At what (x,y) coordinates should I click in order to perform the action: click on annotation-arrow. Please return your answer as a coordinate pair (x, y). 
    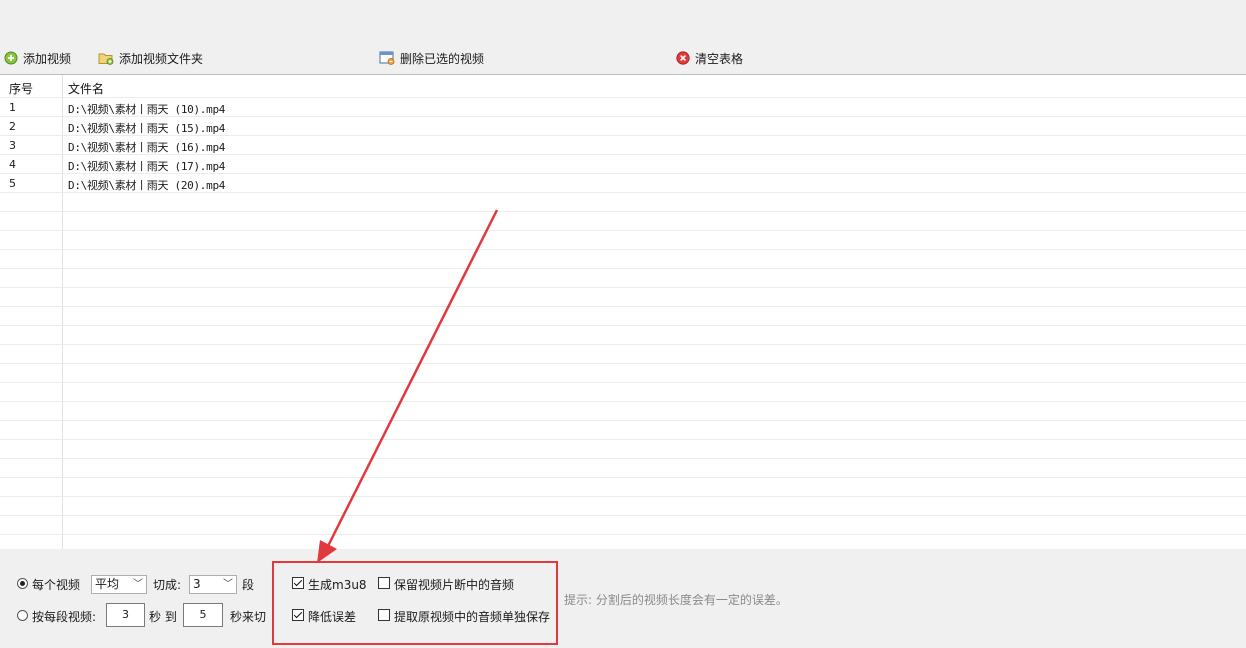
    Looking at the image, I should click on (408, 386).